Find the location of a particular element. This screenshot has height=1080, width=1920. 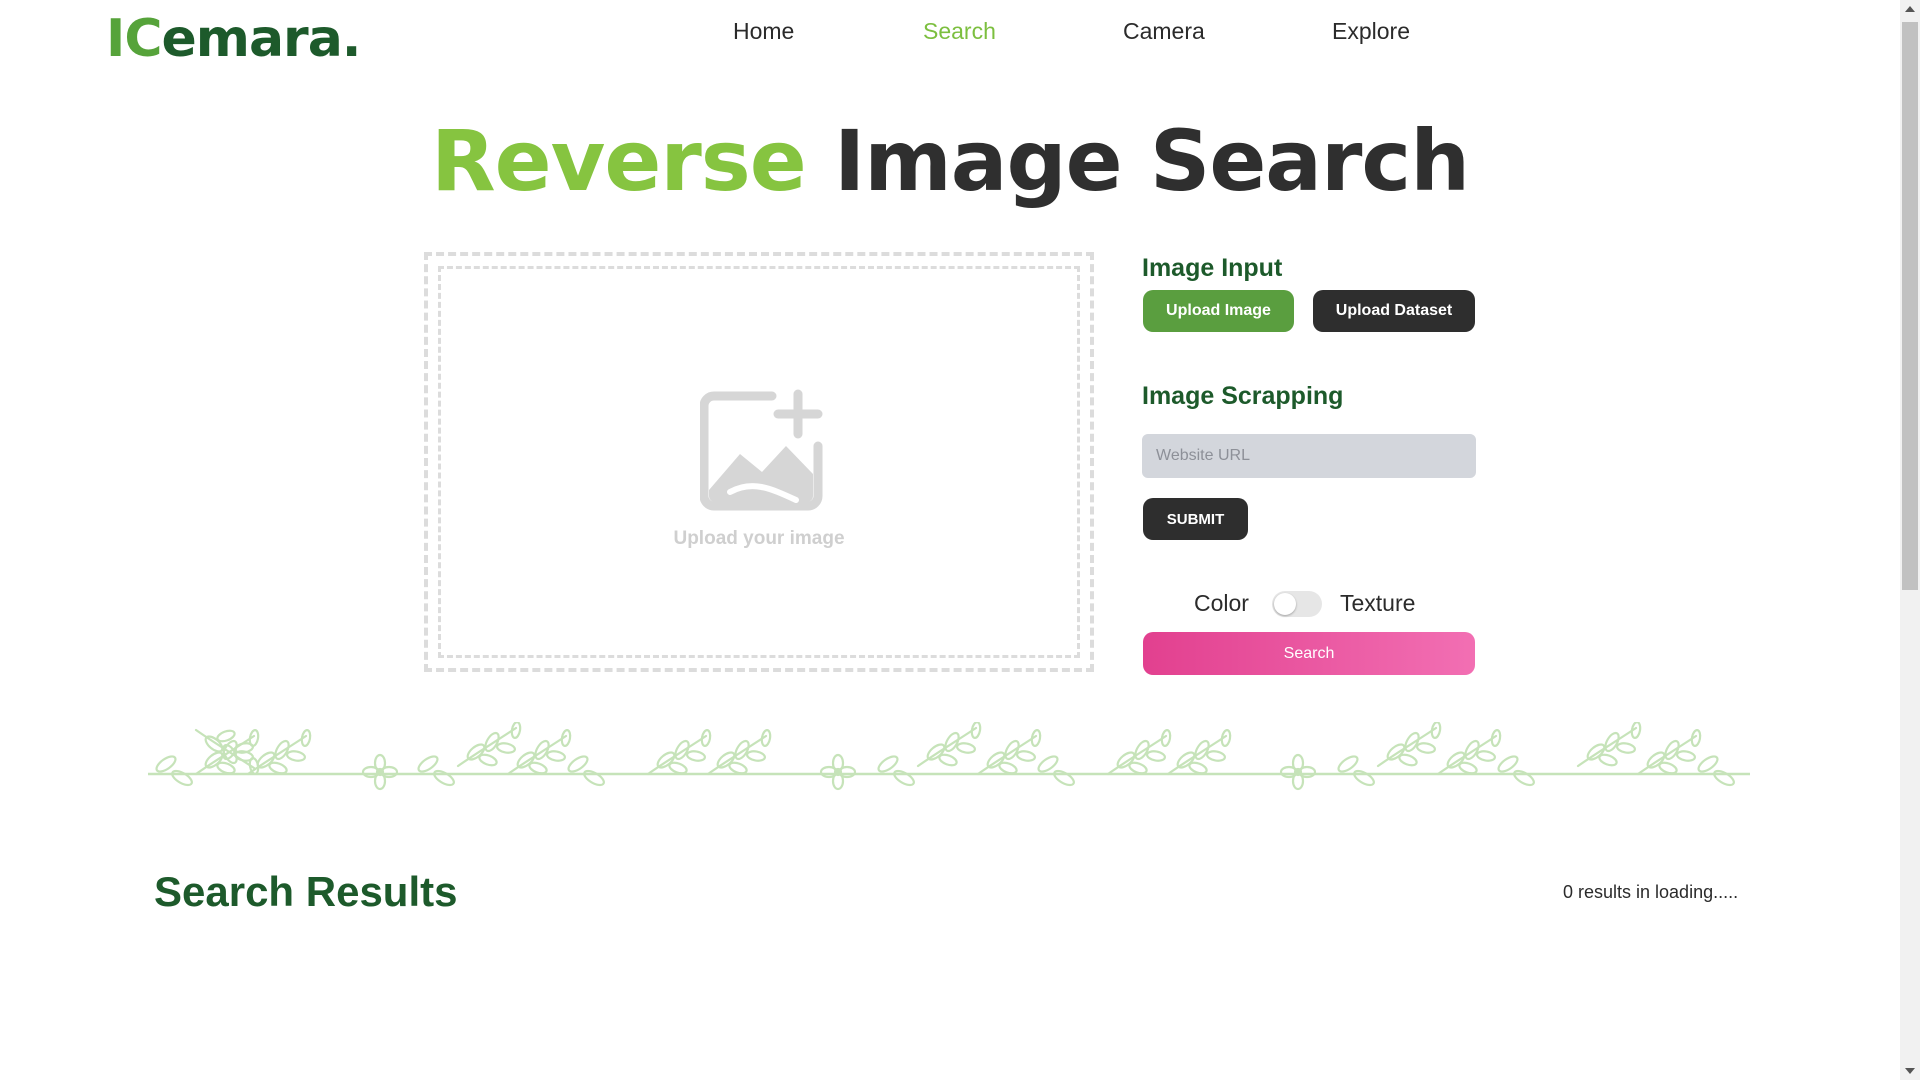

search-results-title: Search Results is located at coordinates (306, 891).